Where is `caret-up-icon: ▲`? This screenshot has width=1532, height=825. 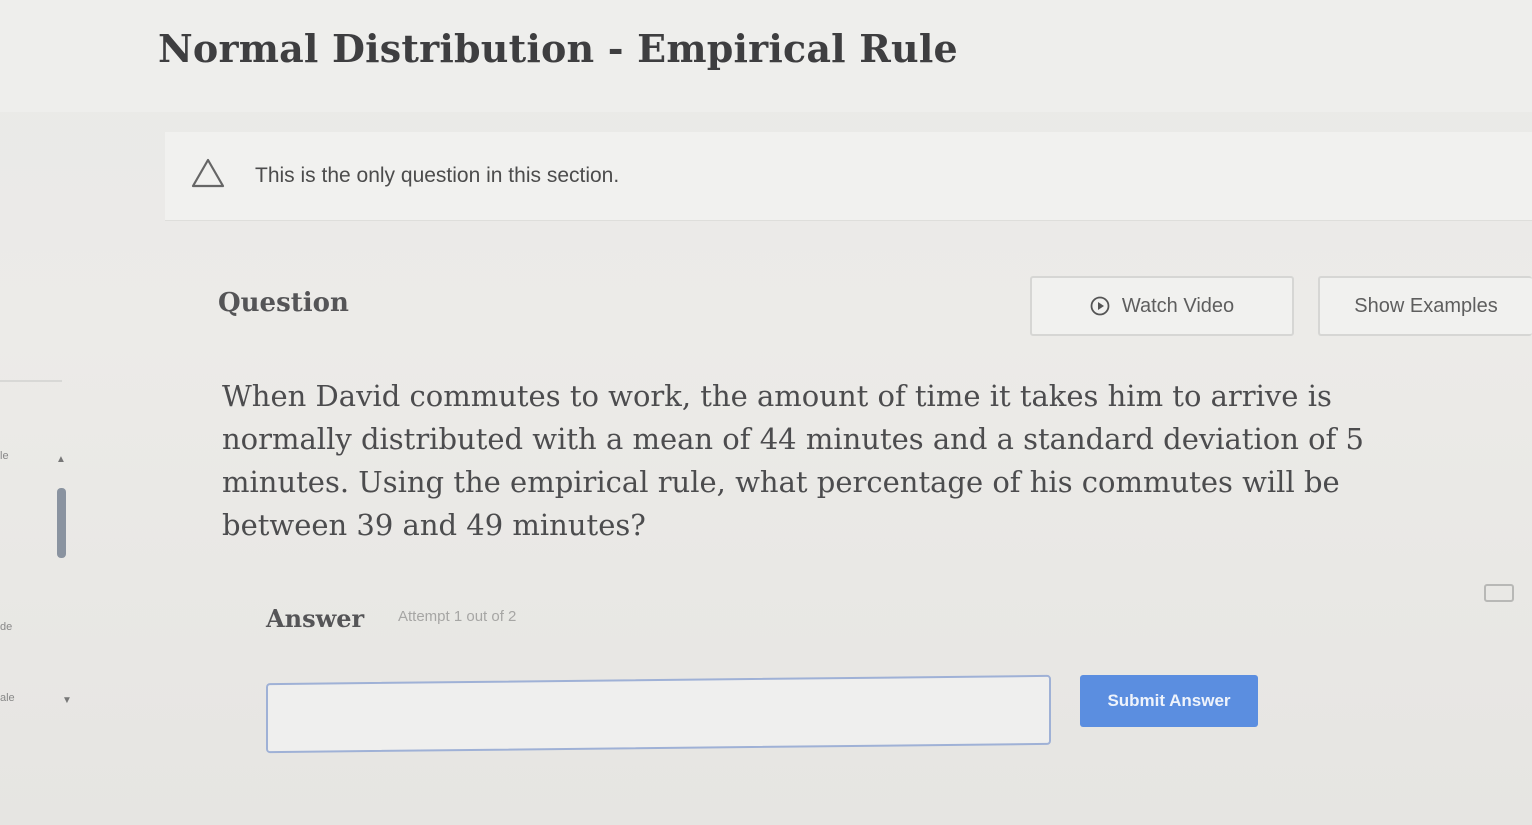 caret-up-icon: ▲ is located at coordinates (61, 459).